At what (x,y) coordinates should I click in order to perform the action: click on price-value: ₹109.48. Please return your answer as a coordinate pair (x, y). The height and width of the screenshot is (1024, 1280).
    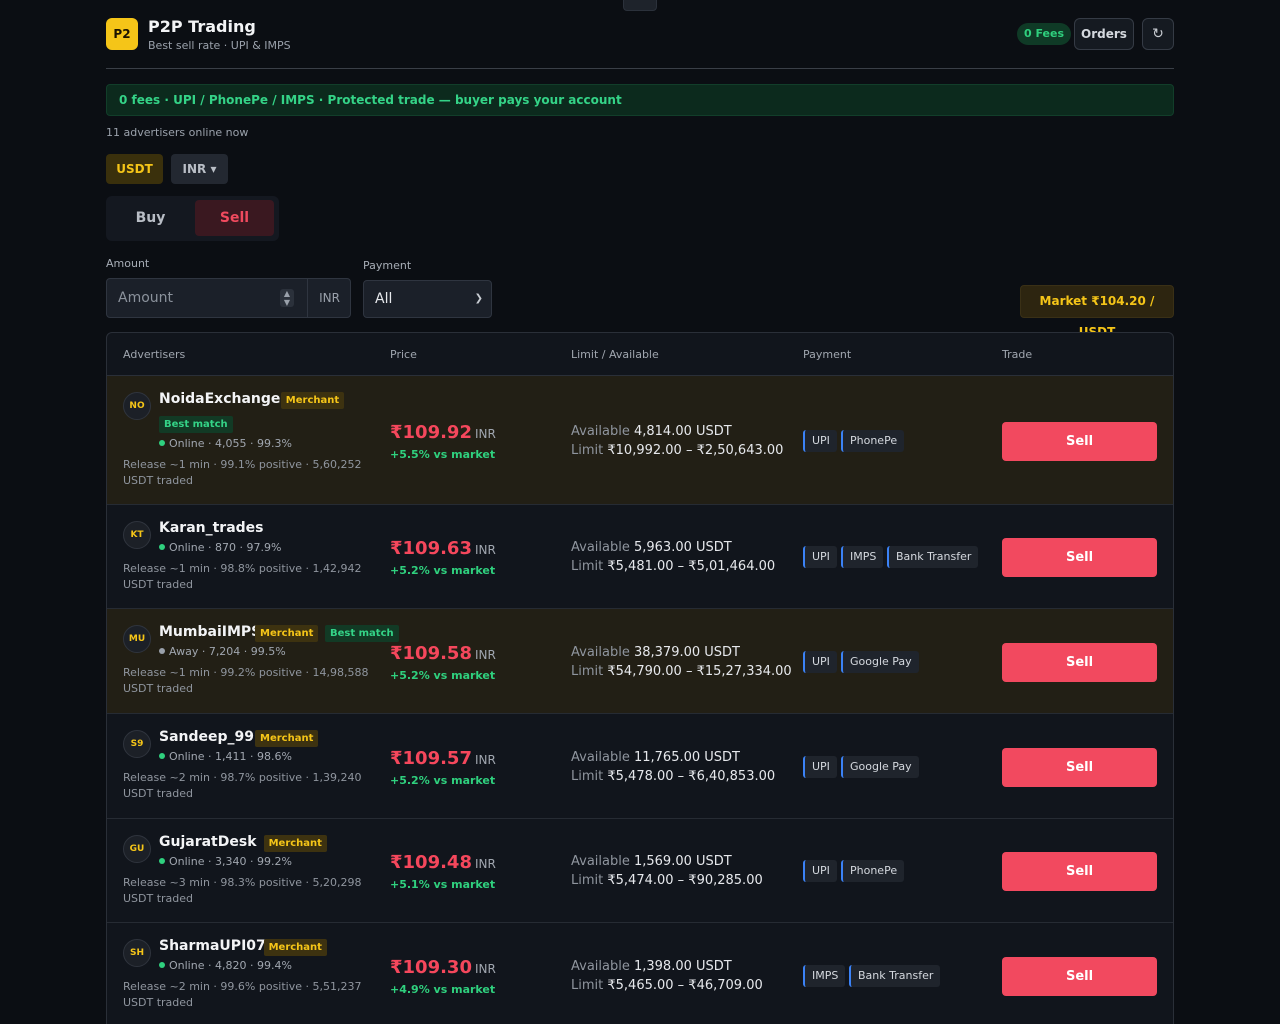
    Looking at the image, I should click on (431, 862).